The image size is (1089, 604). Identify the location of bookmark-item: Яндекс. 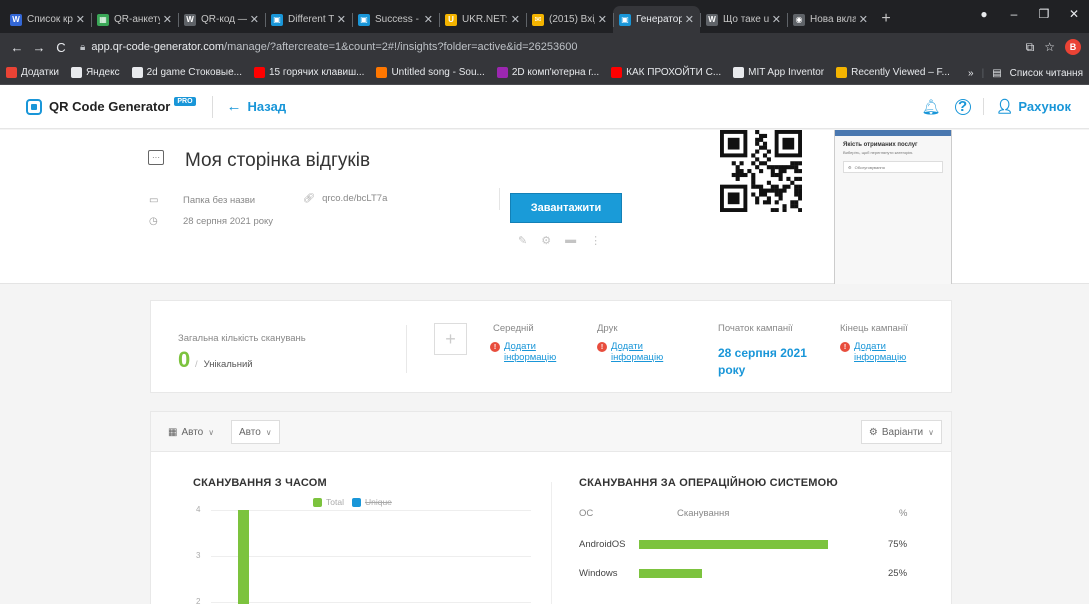
(95, 72).